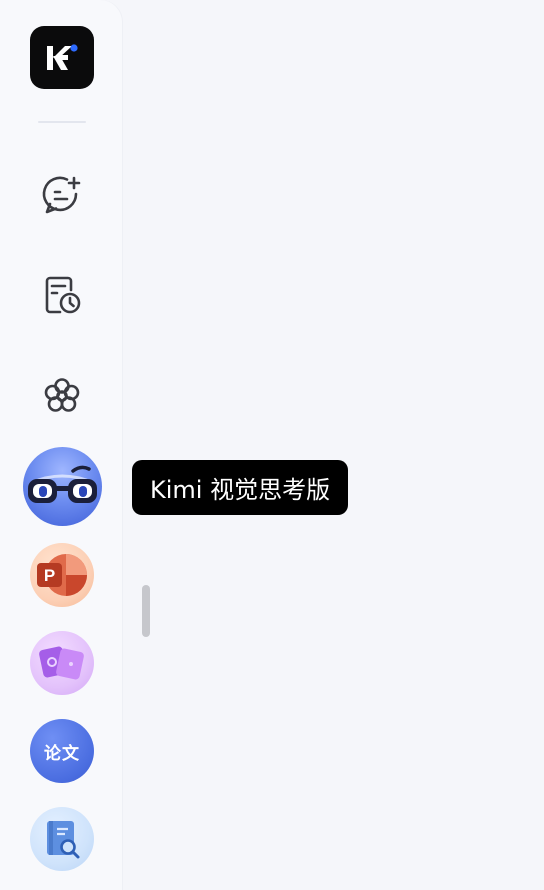  I want to click on paper-agent-avatar: 论文, so click(62, 751).